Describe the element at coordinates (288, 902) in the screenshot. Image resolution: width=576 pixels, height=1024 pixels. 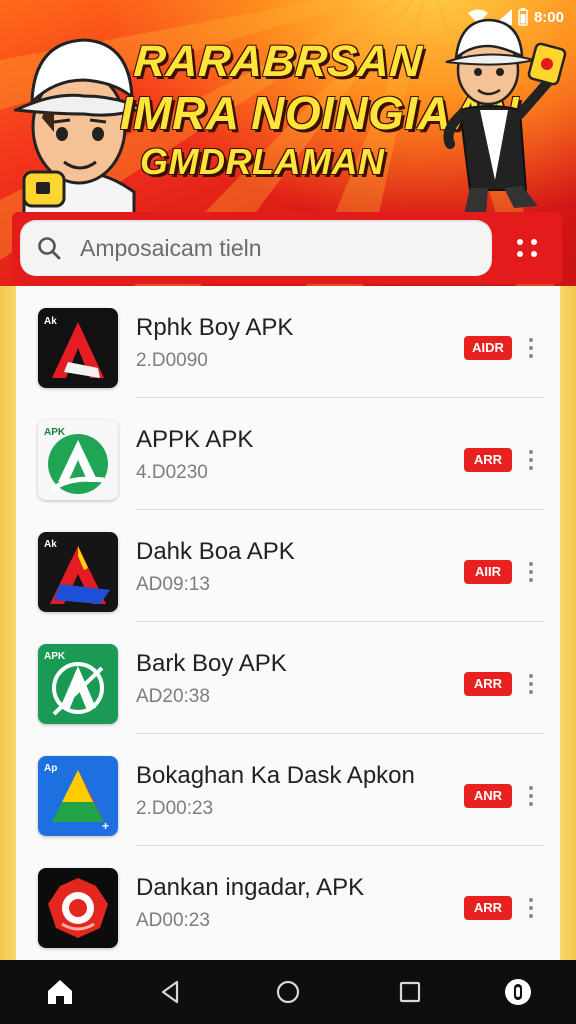
I see `list-item: Dankan ingadar, APK AD00:23 ARR` at that location.